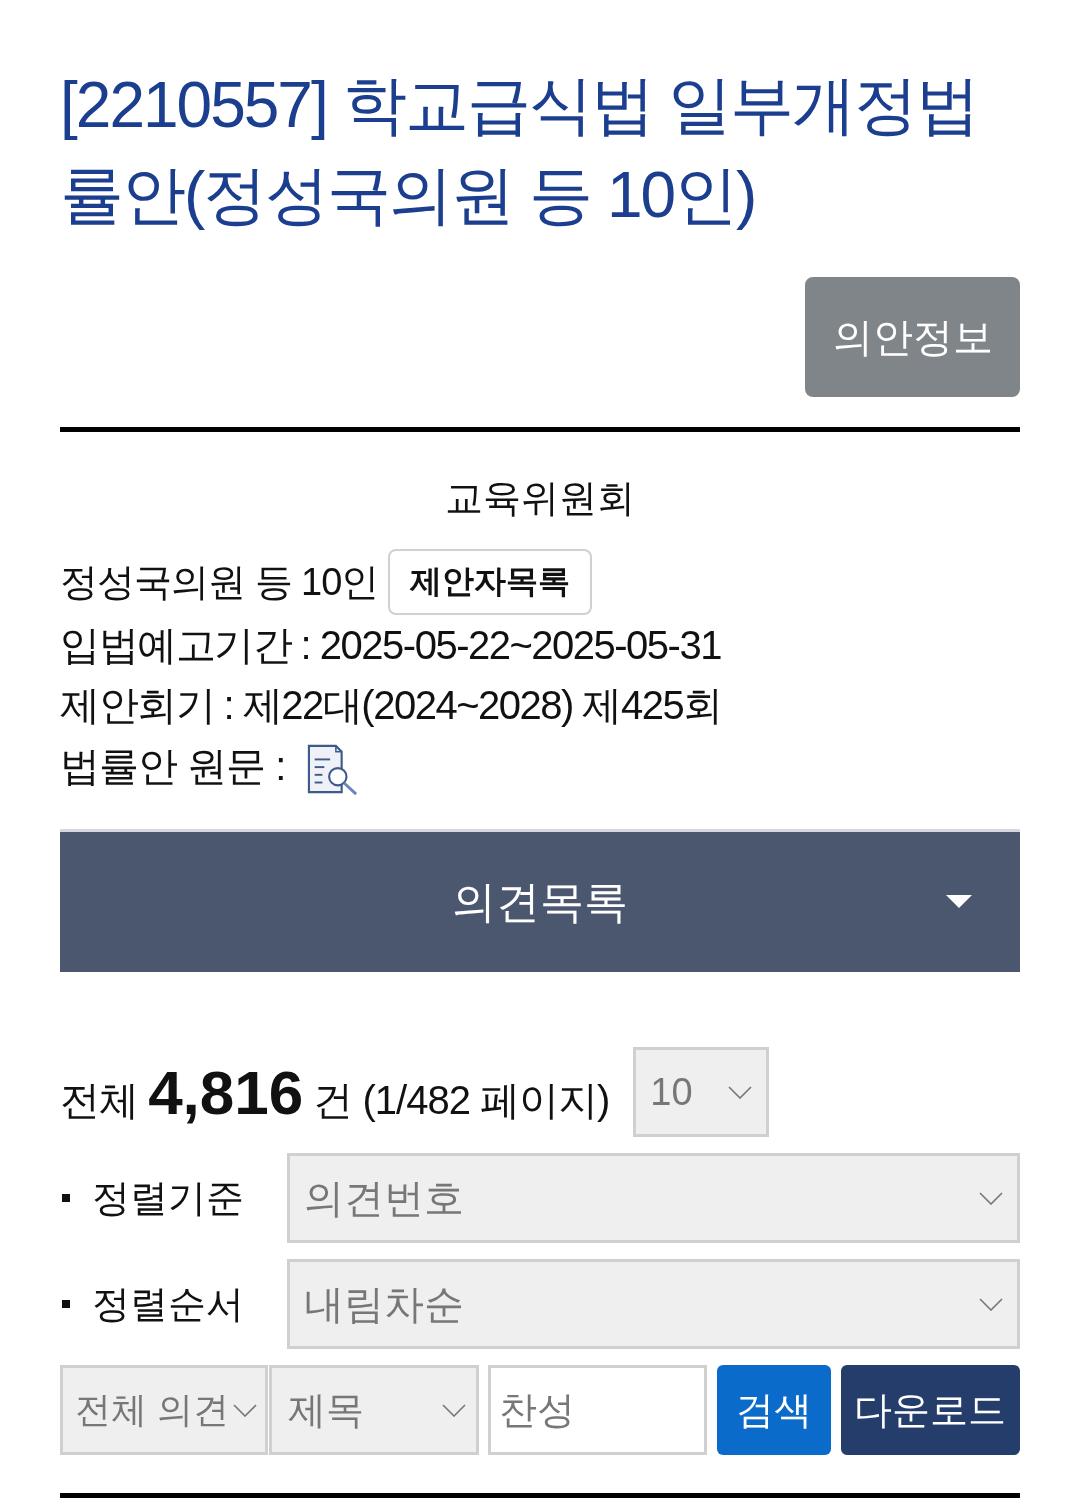  I want to click on opinion-list-bar: 의견목록, so click(540, 900).